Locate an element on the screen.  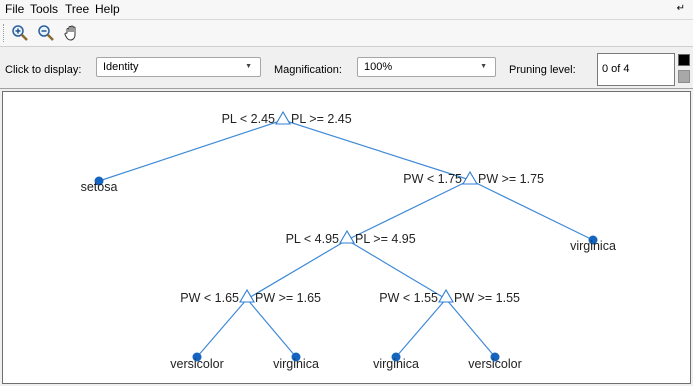
edge-n4-leaf2 is located at coordinates (271, 328).